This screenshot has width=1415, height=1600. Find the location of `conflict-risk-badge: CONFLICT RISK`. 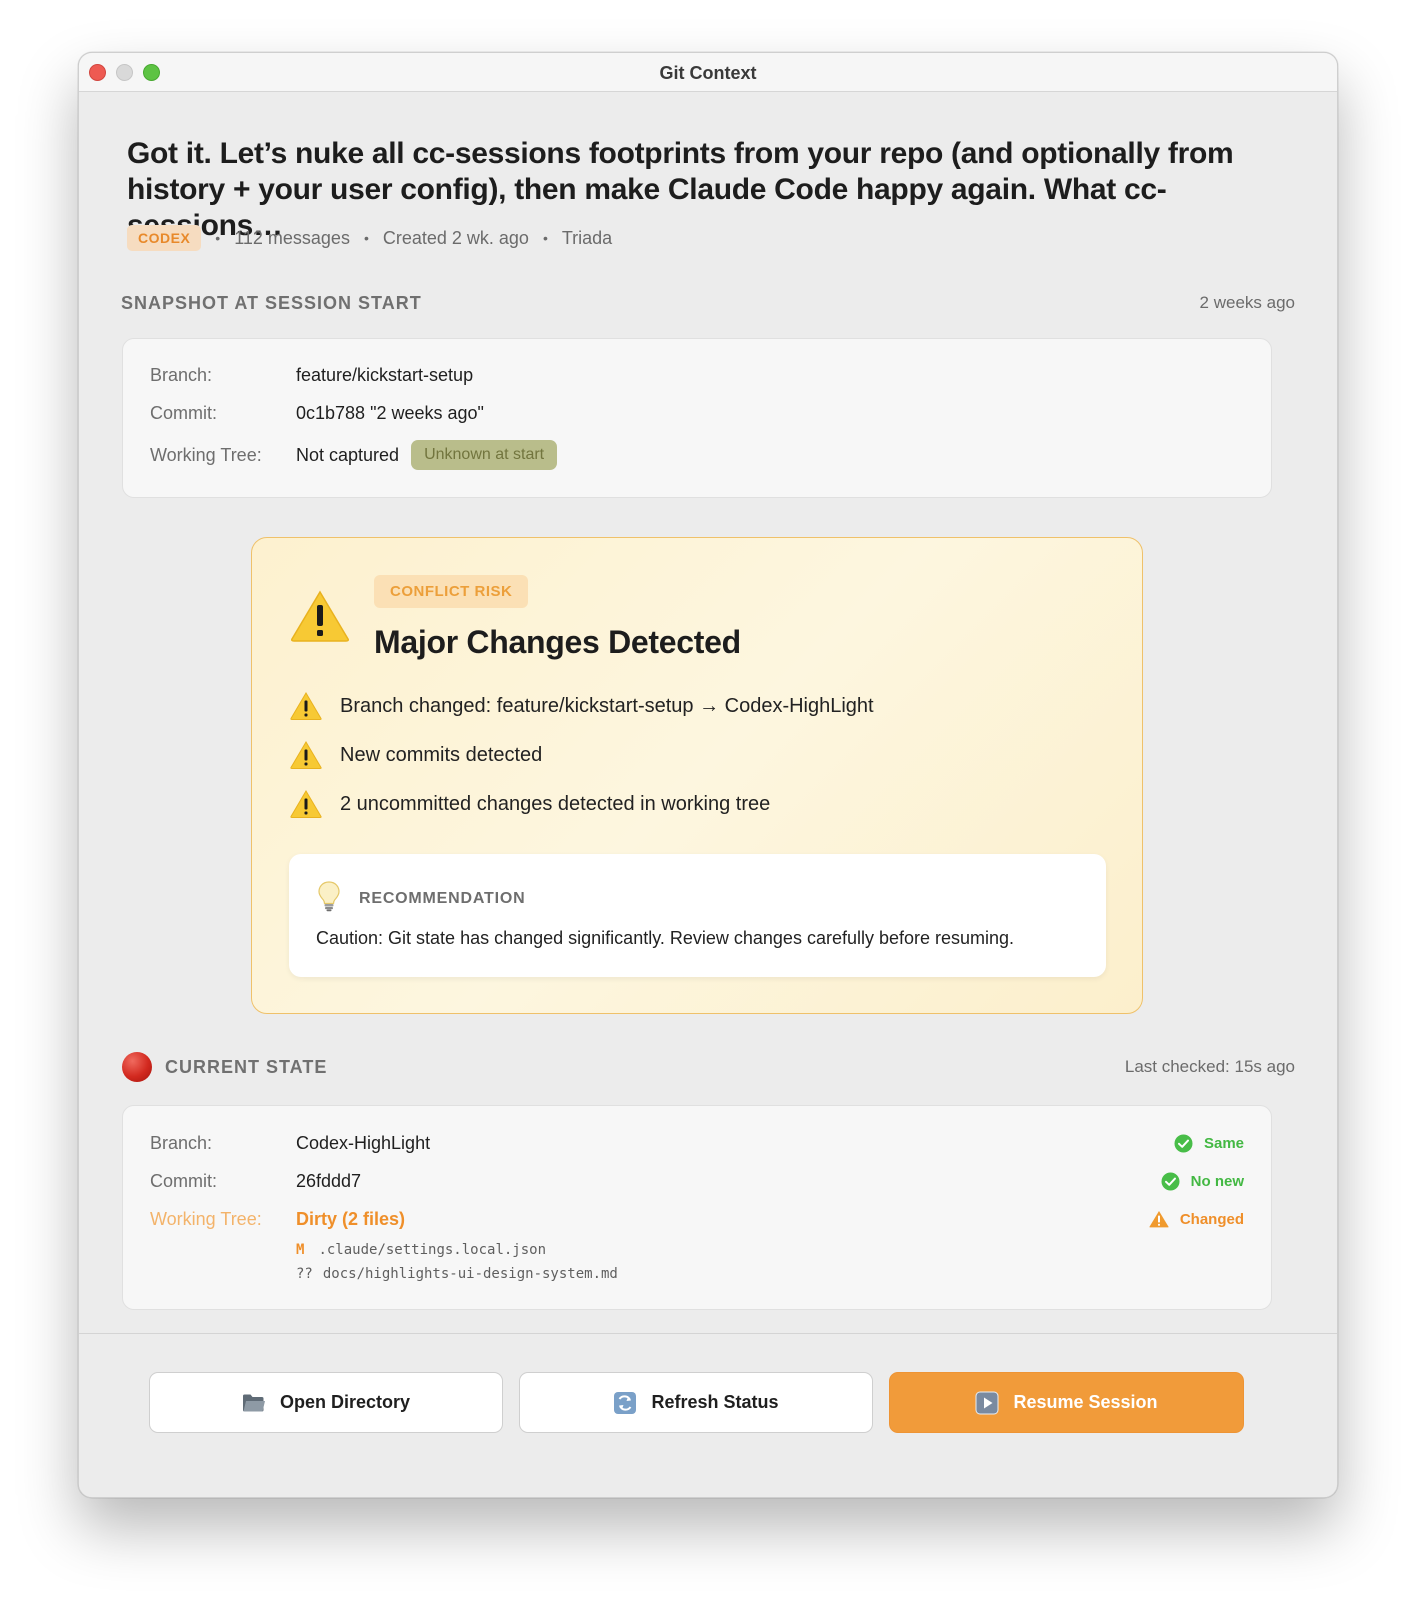

conflict-risk-badge: CONFLICT RISK is located at coordinates (451, 591).